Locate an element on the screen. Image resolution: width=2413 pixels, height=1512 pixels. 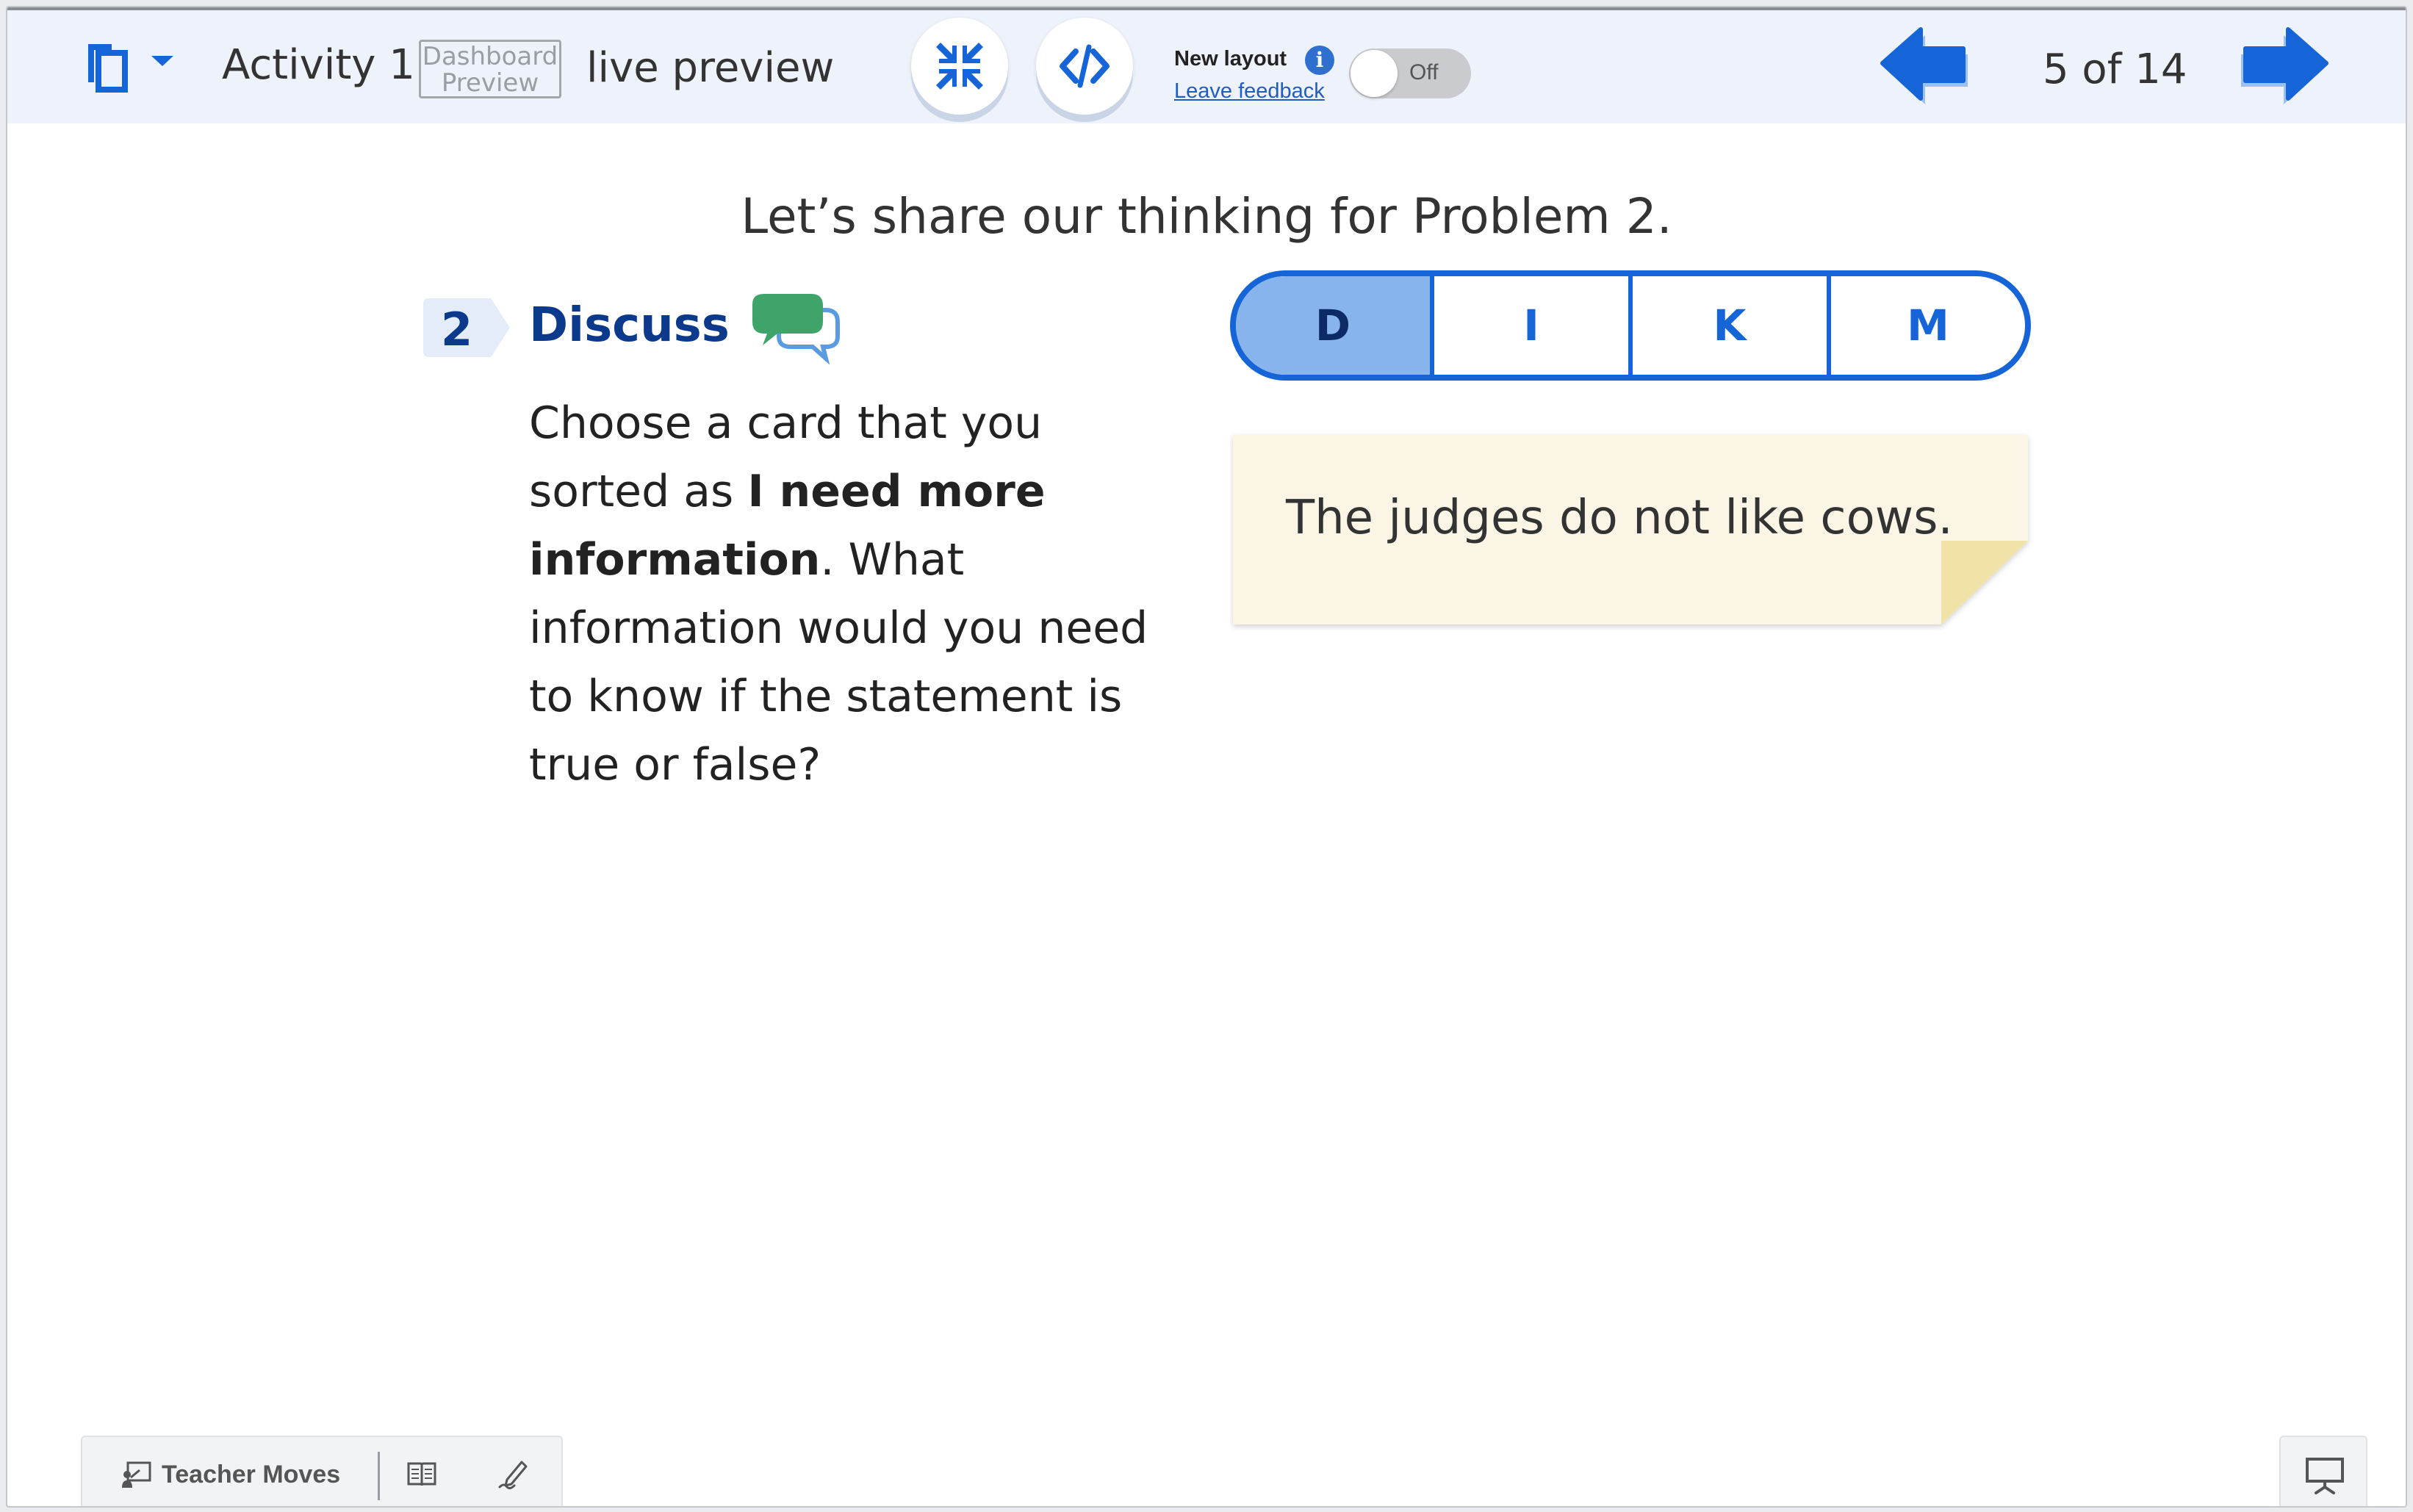
step-title: Discuss is located at coordinates (629, 326).